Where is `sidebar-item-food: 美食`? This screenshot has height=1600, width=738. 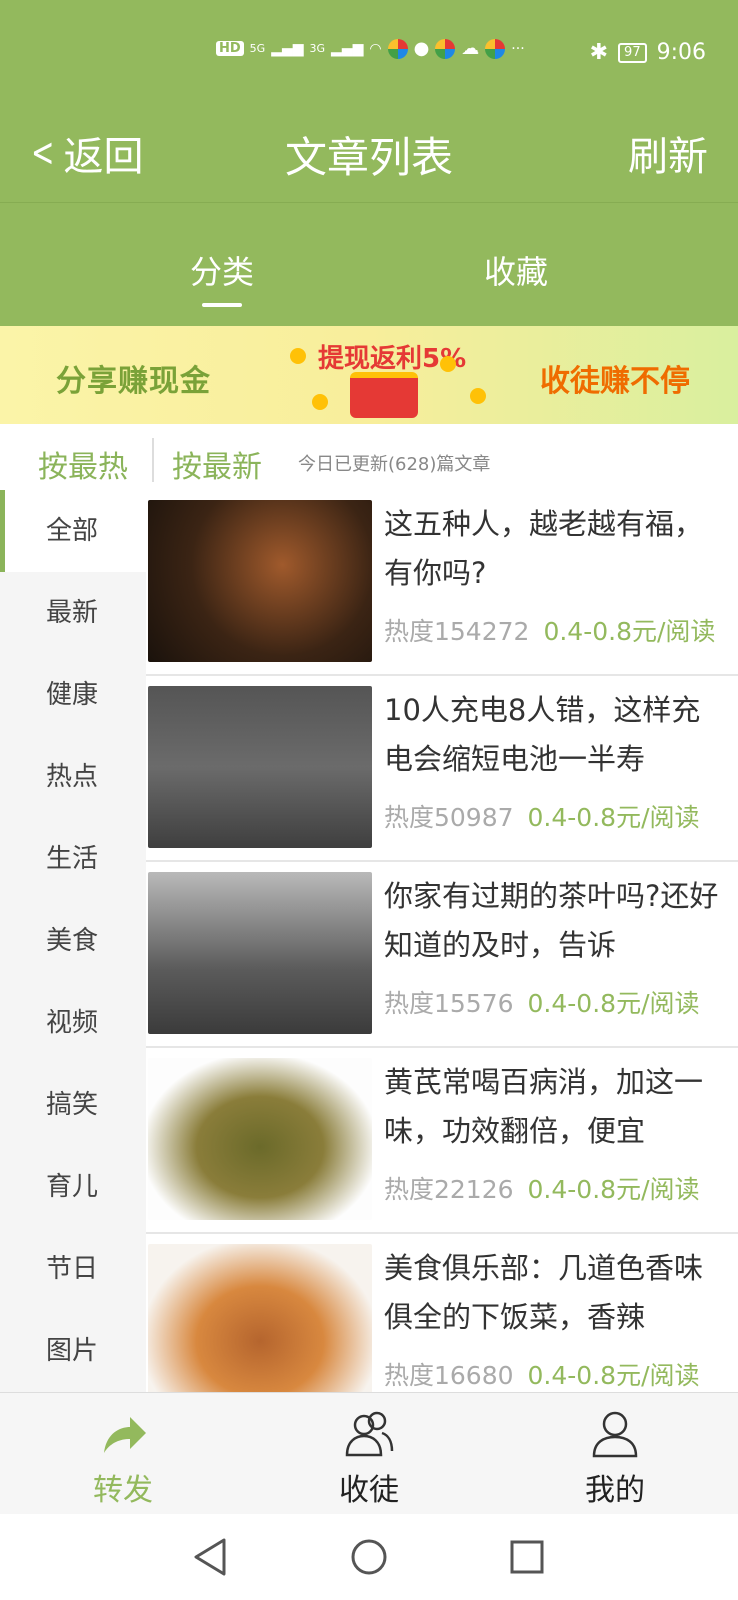
sidebar-item-food: 美食 is located at coordinates (73, 941).